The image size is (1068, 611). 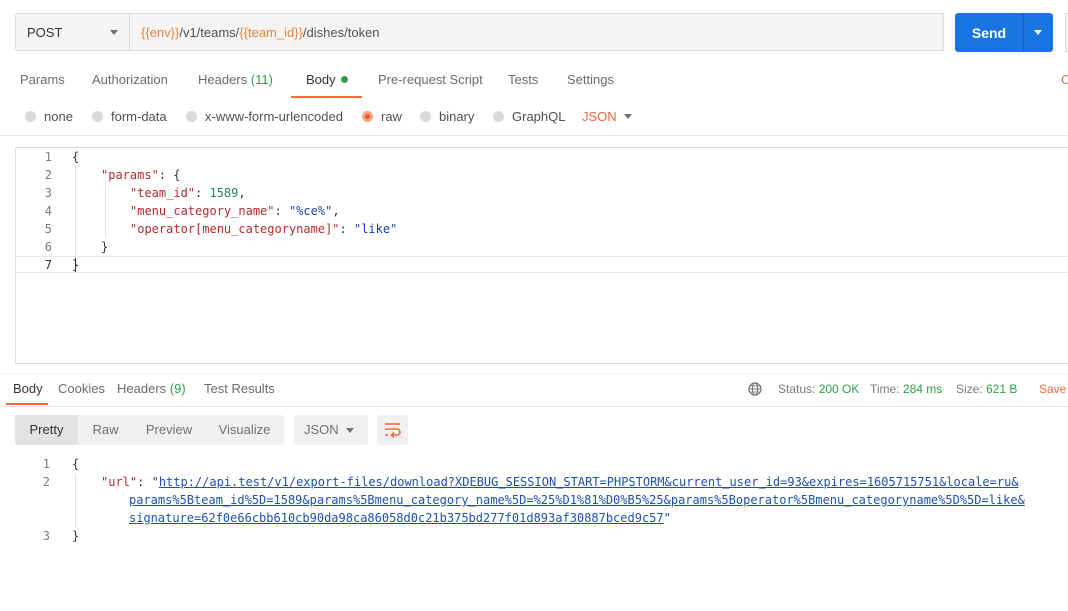 What do you see at coordinates (46, 430) in the screenshot?
I see `view-mode-pretty: Pretty` at bounding box center [46, 430].